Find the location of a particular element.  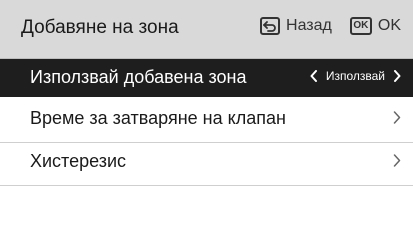

return-arrow-glyph is located at coordinates (269, 26).